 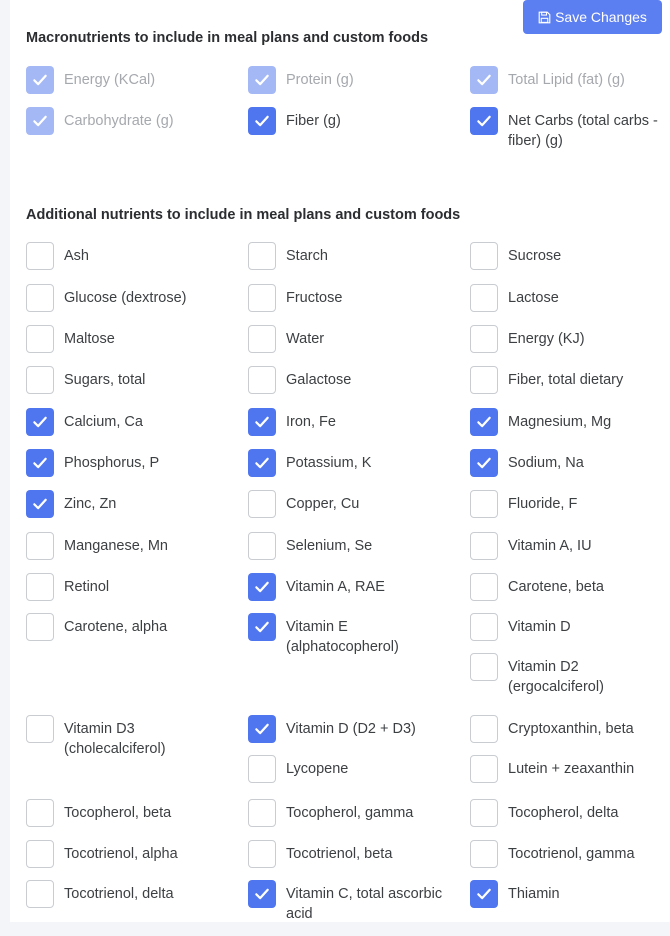 I want to click on nutrient-option-vitamin-d2-ergocalciferol: Vitamin D2 (ergocalciferol), so click(x=570, y=675).